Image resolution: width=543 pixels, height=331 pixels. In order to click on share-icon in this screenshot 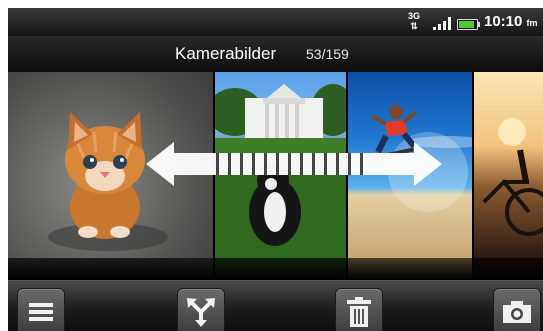, I will do `click(201, 312)`.